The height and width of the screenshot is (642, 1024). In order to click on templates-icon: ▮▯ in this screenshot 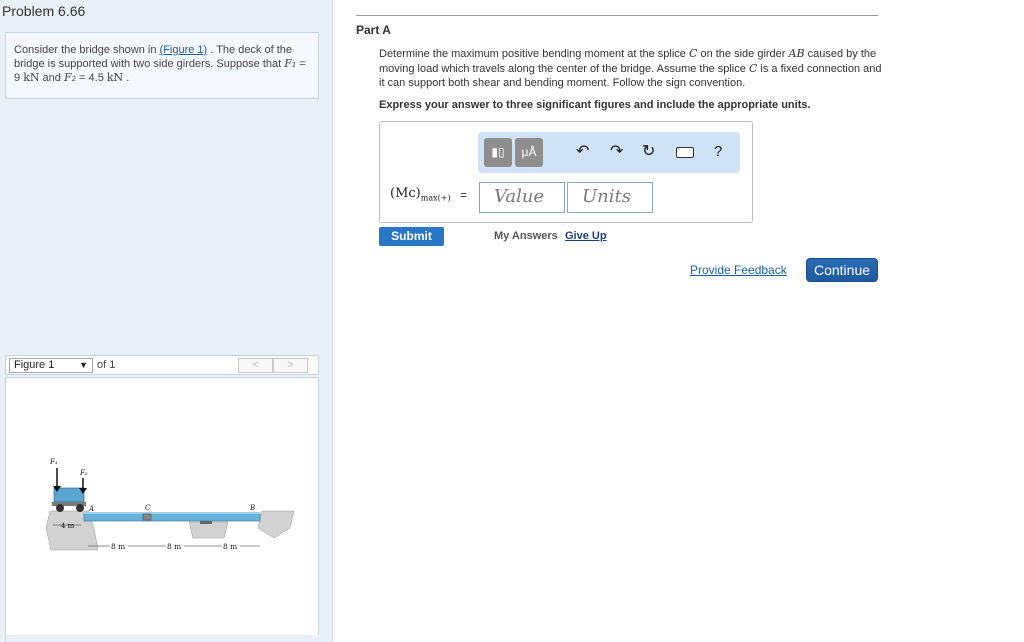, I will do `click(498, 152)`.